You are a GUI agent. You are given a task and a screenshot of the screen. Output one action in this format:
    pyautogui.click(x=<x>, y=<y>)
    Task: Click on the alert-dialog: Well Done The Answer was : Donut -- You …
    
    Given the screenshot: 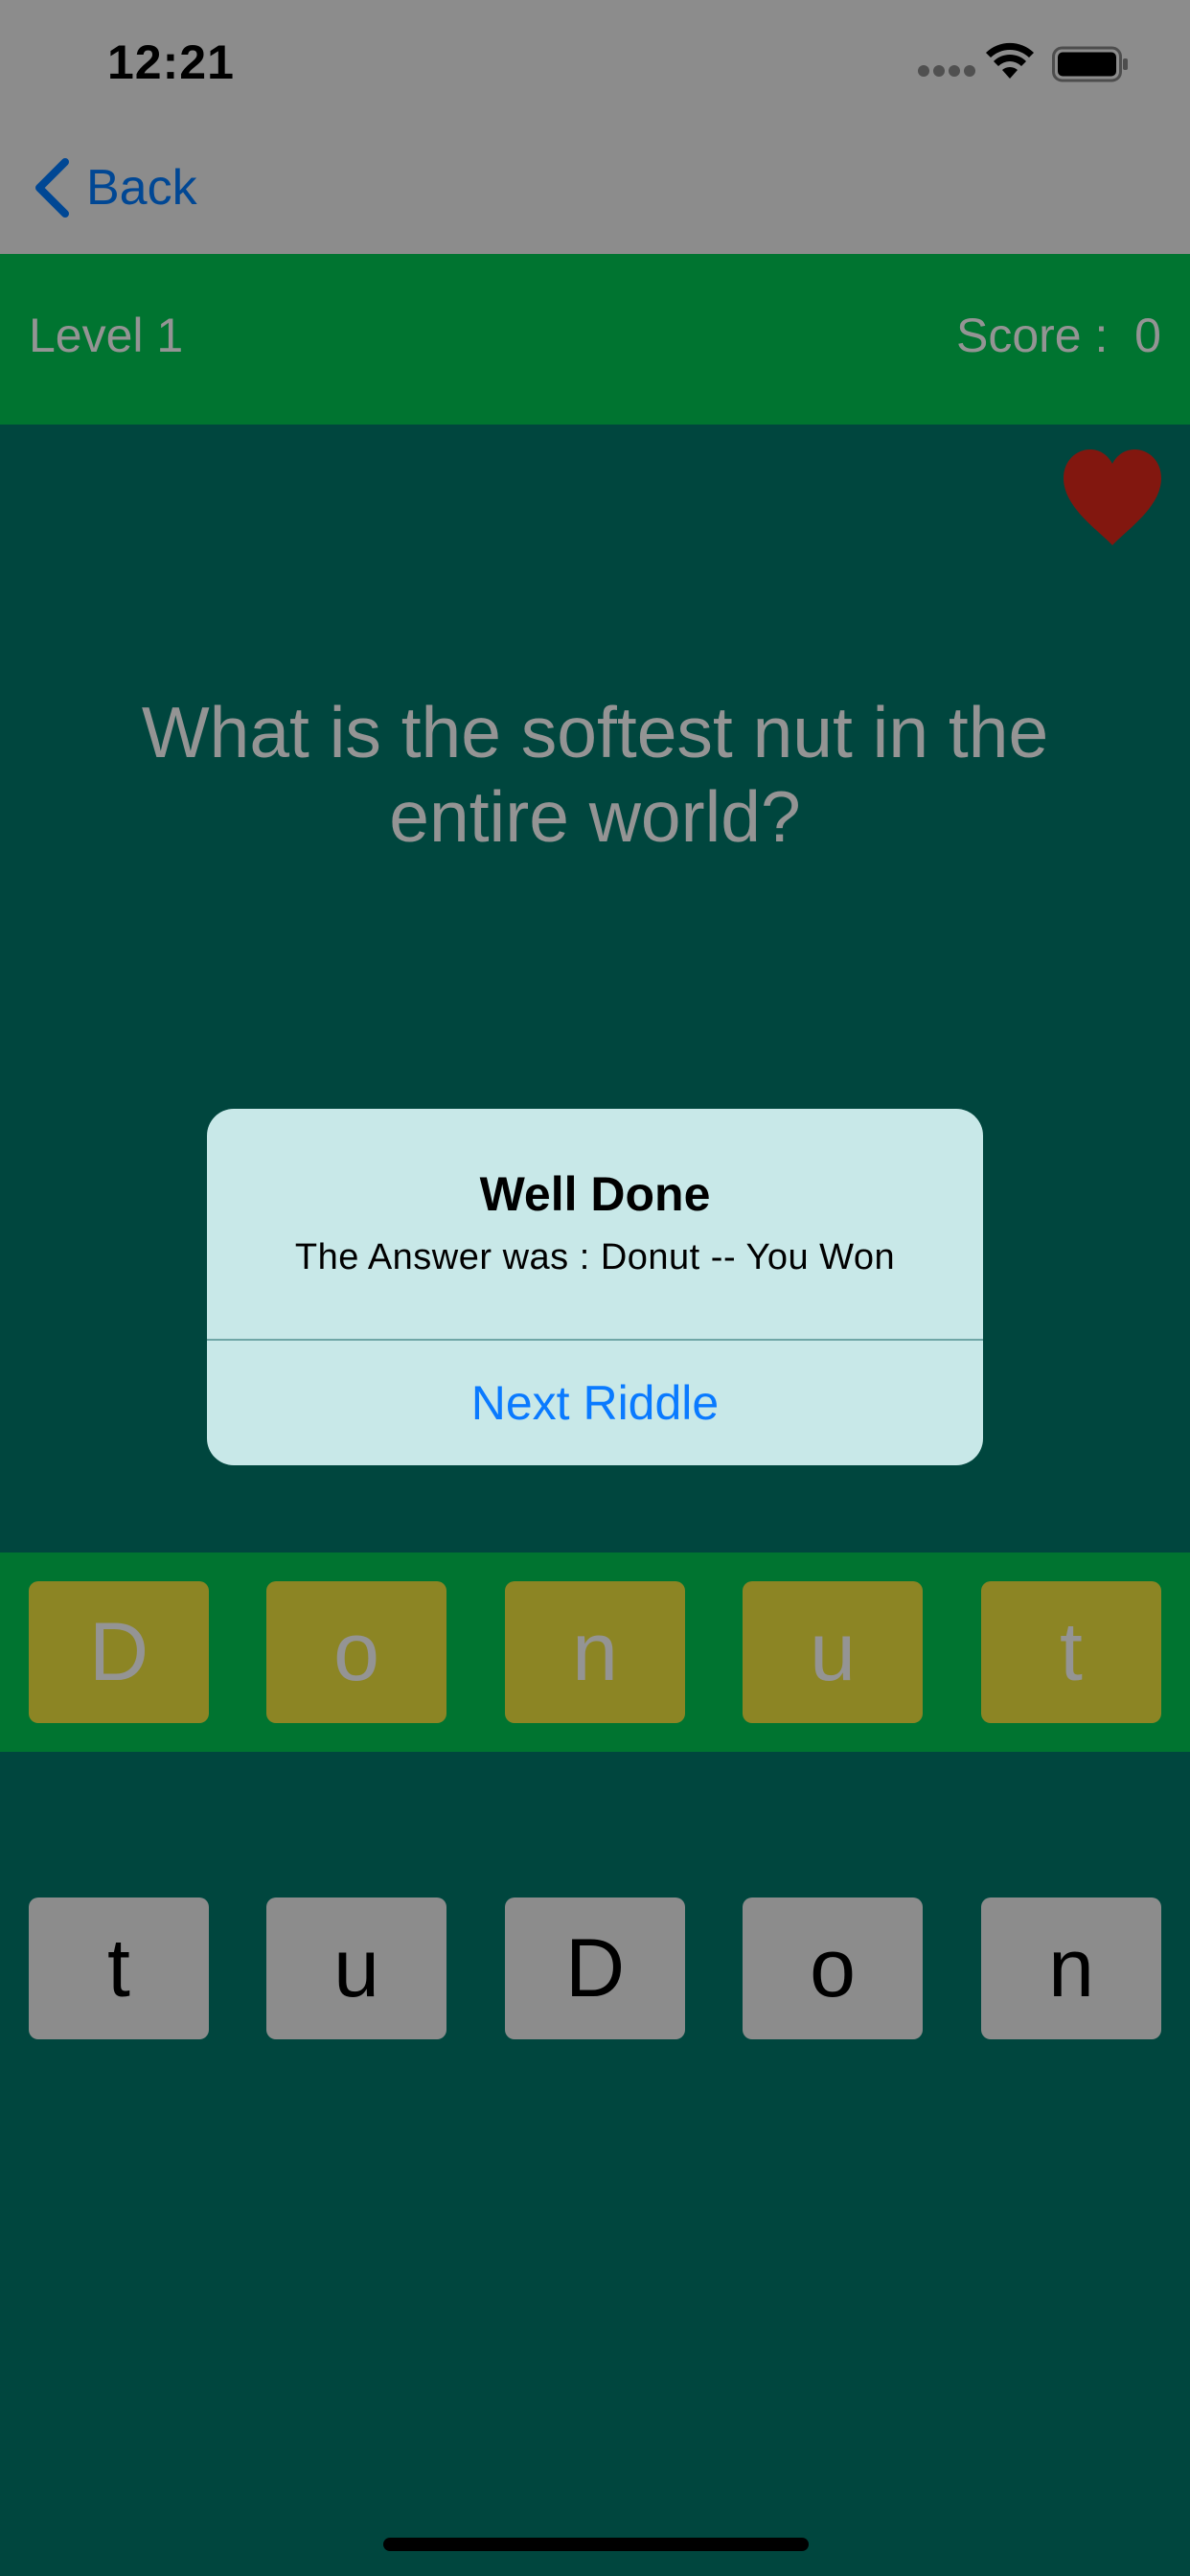 What is the action you would take?
    pyautogui.click(x=595, y=1287)
    